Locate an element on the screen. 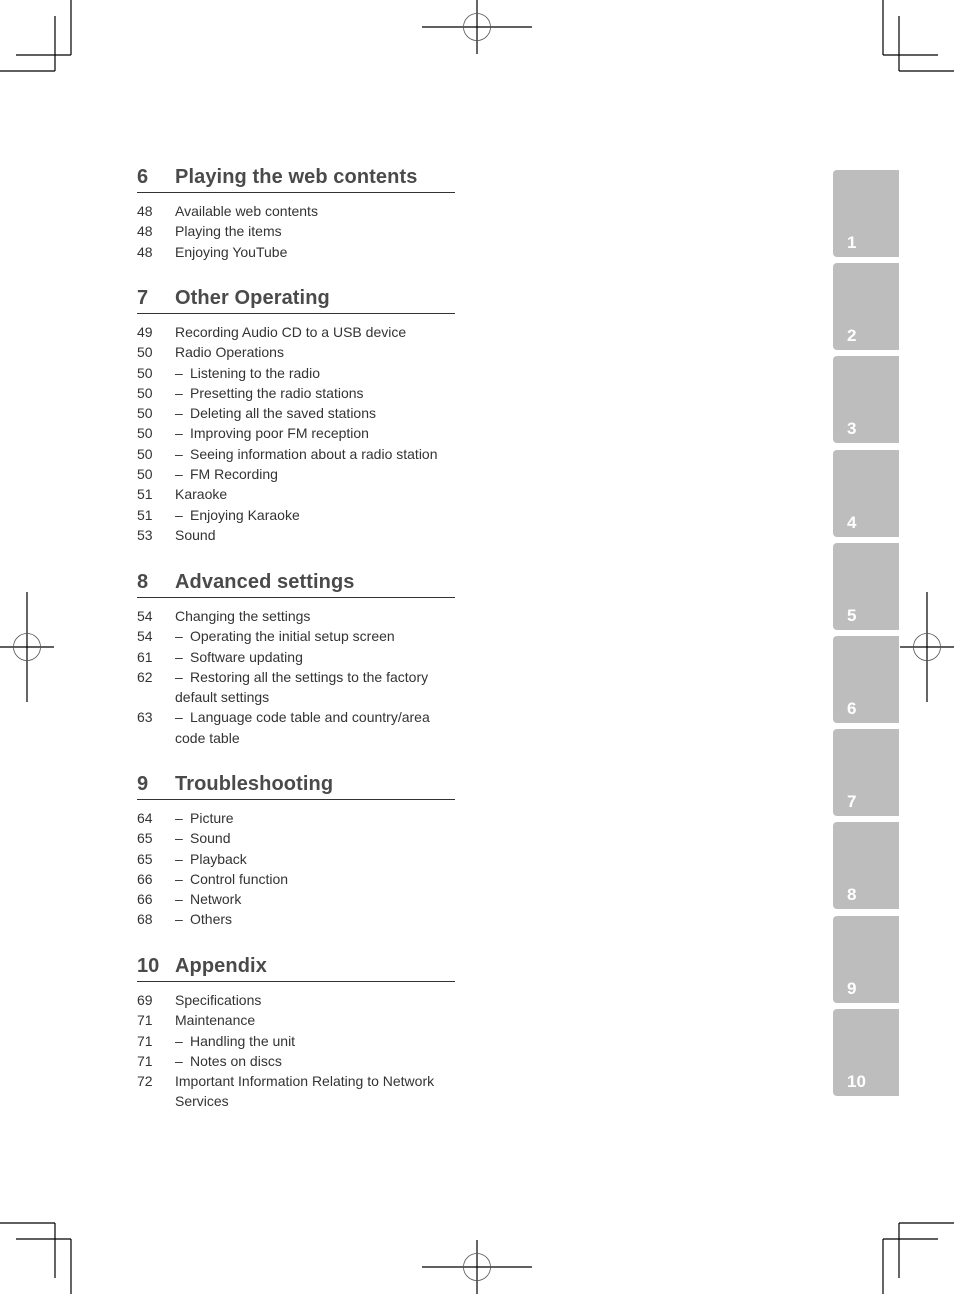 The width and height of the screenshot is (954, 1294). chapter-tab-1: 1 is located at coordinates (866, 213).